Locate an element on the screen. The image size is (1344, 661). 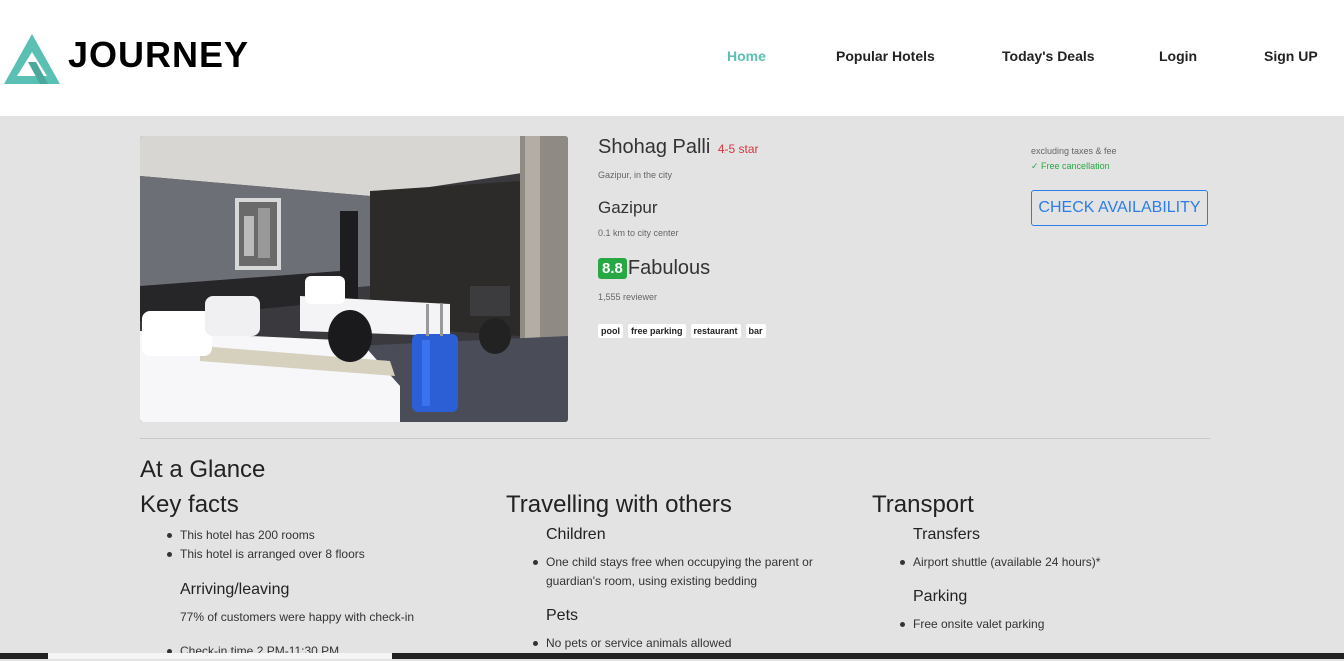
pets-heading: Pets is located at coordinates (562, 615).